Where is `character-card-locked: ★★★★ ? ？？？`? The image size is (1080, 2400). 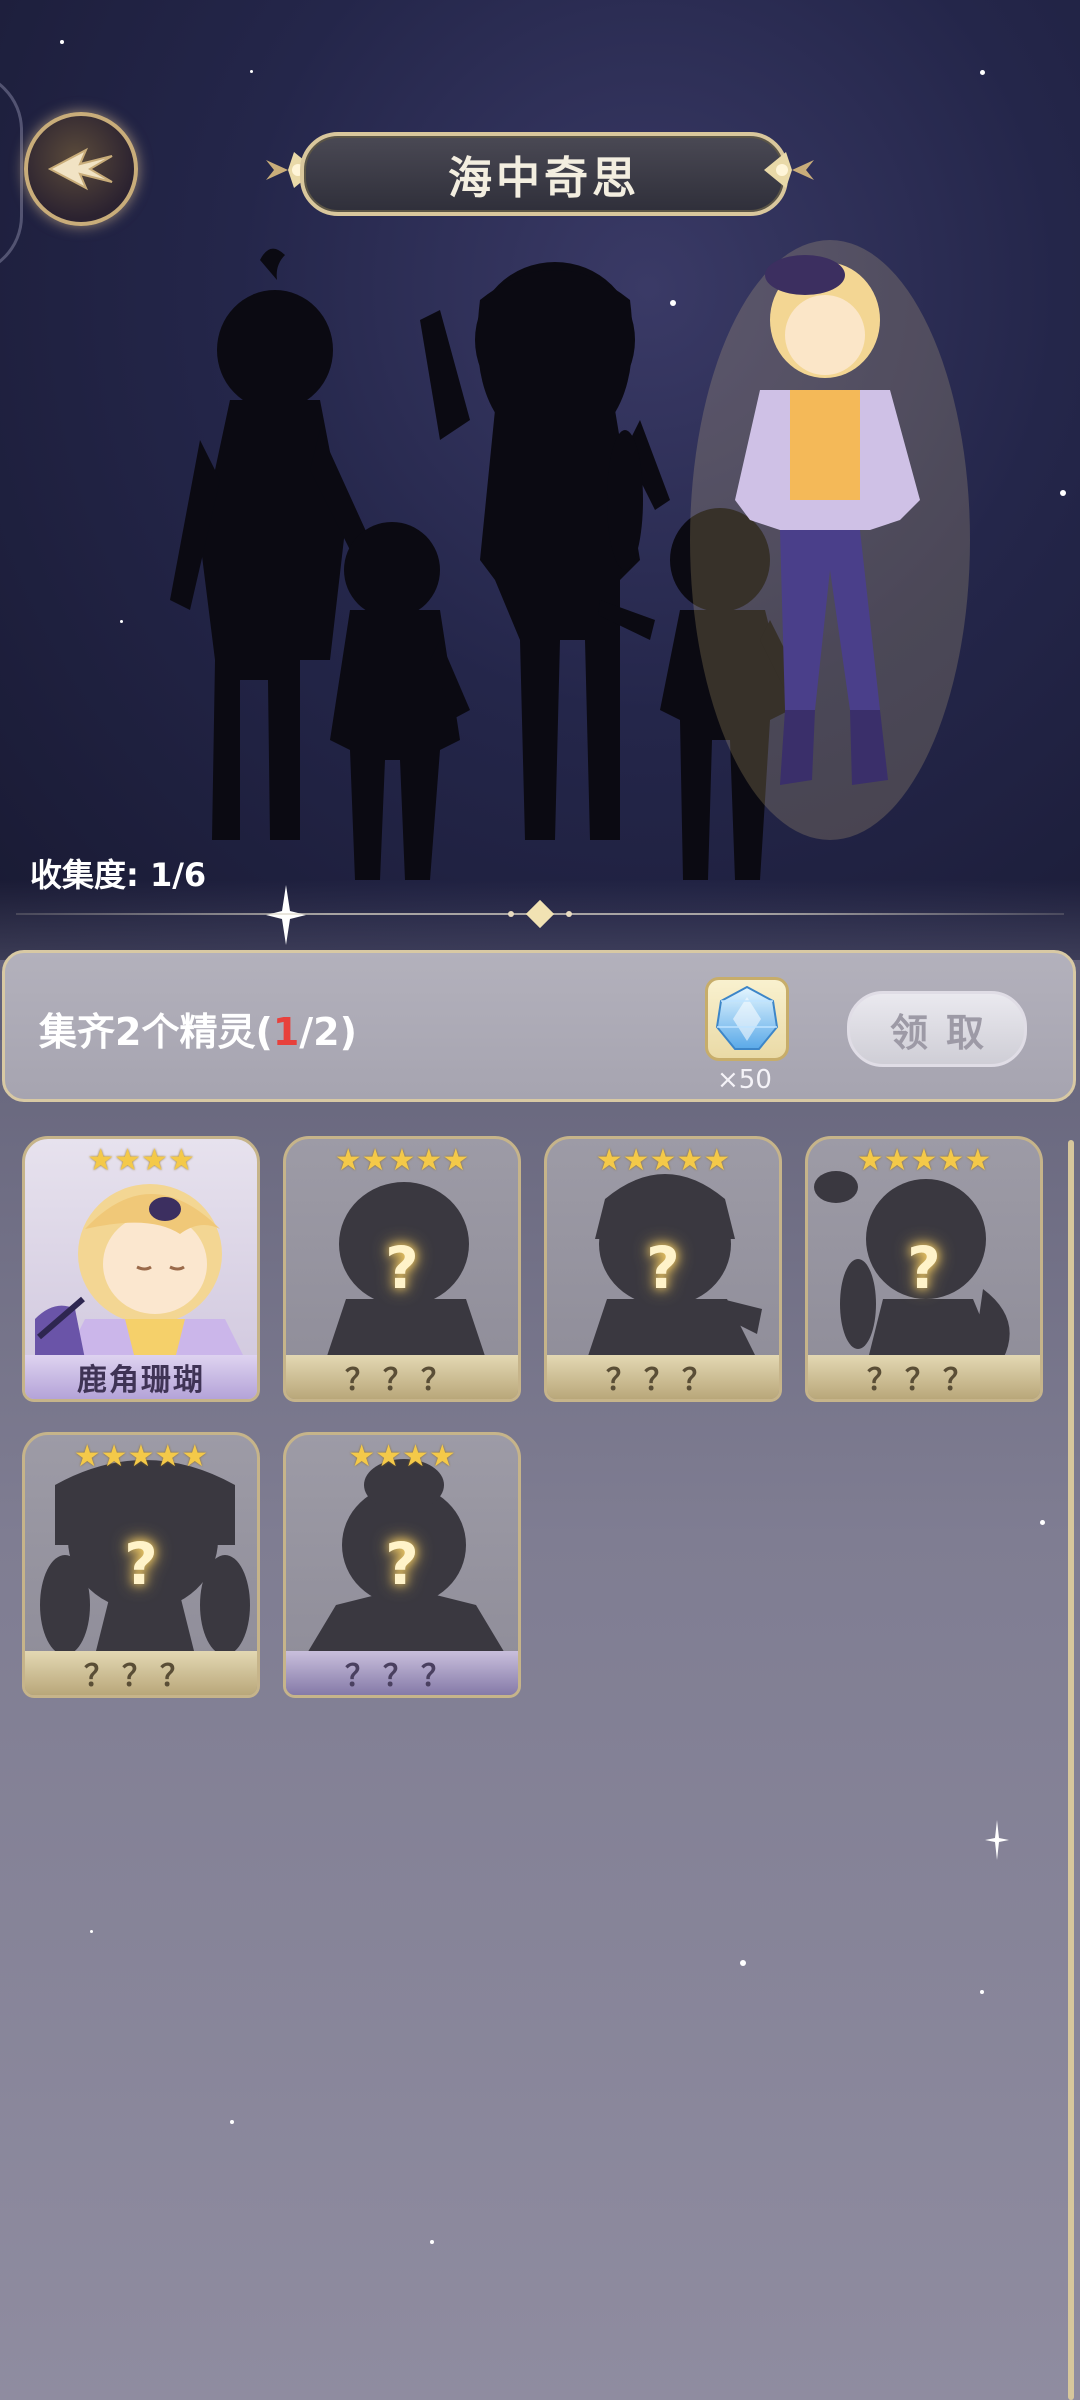
character-card-locked: ★★★★ ? ？？？ is located at coordinates (402, 1565).